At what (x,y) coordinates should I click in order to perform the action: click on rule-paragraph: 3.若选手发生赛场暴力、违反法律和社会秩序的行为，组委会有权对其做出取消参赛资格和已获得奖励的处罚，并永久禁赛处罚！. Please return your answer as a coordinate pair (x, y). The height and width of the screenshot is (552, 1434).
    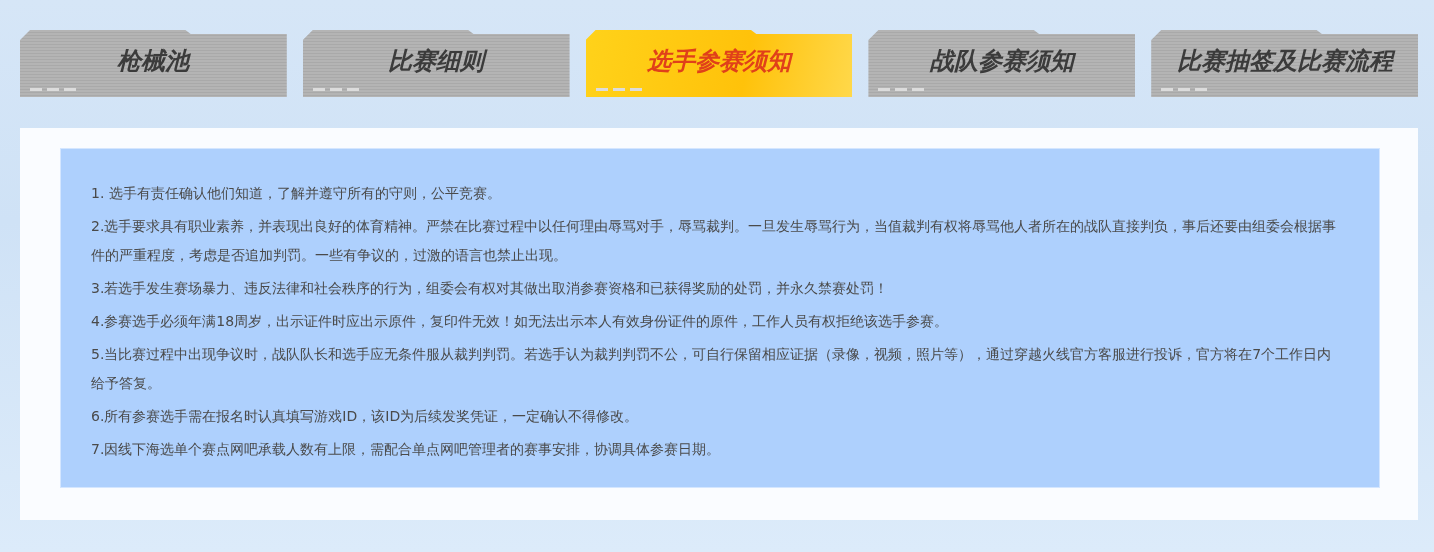
    Looking at the image, I should click on (490, 288).